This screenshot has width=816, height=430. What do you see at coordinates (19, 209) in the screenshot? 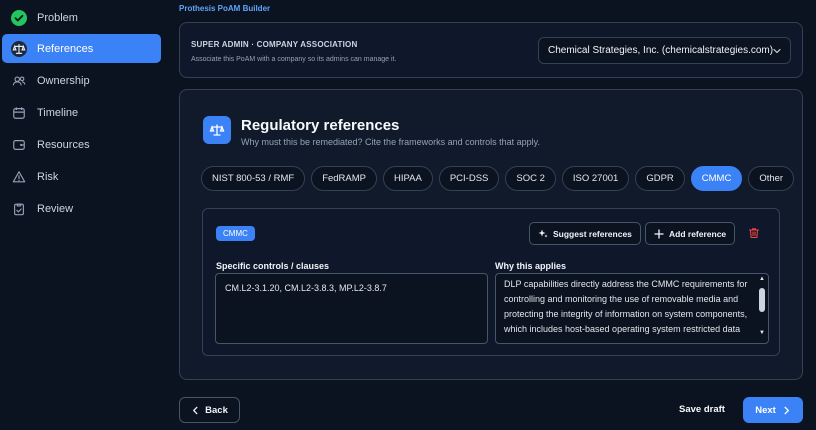
I see `clipboard-check-icon` at bounding box center [19, 209].